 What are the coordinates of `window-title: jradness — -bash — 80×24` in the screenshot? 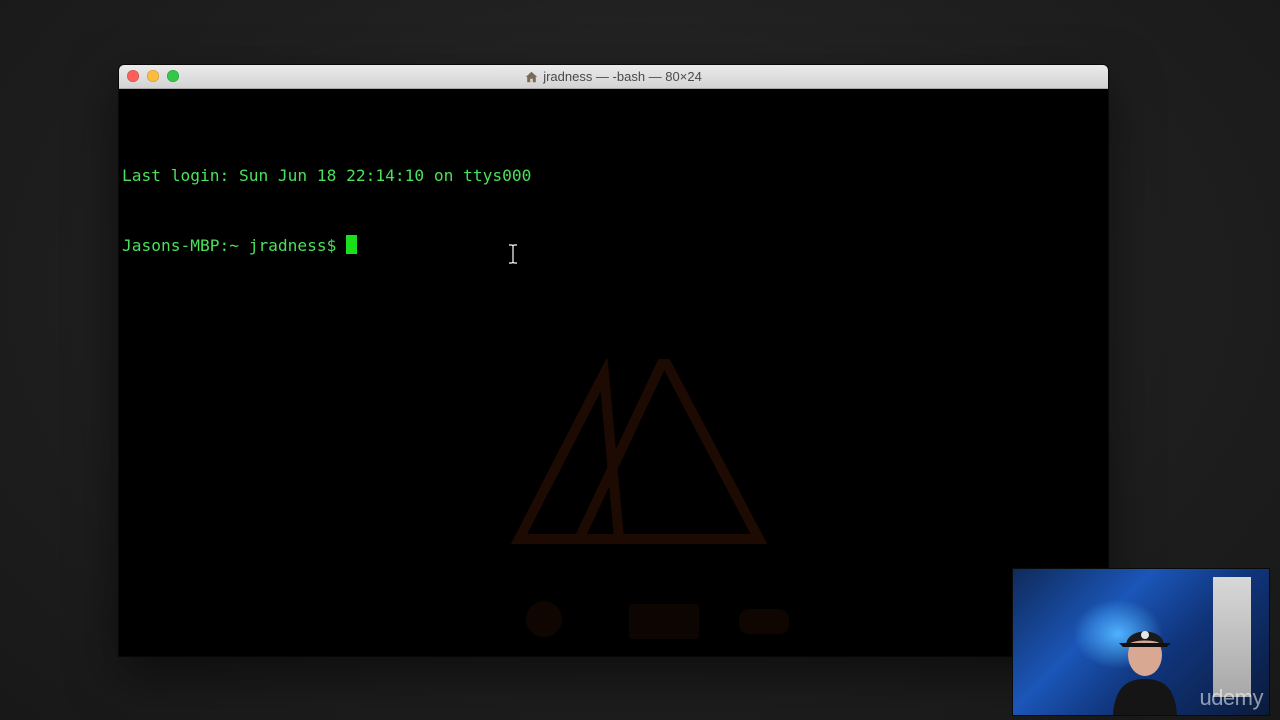 It's located at (622, 76).